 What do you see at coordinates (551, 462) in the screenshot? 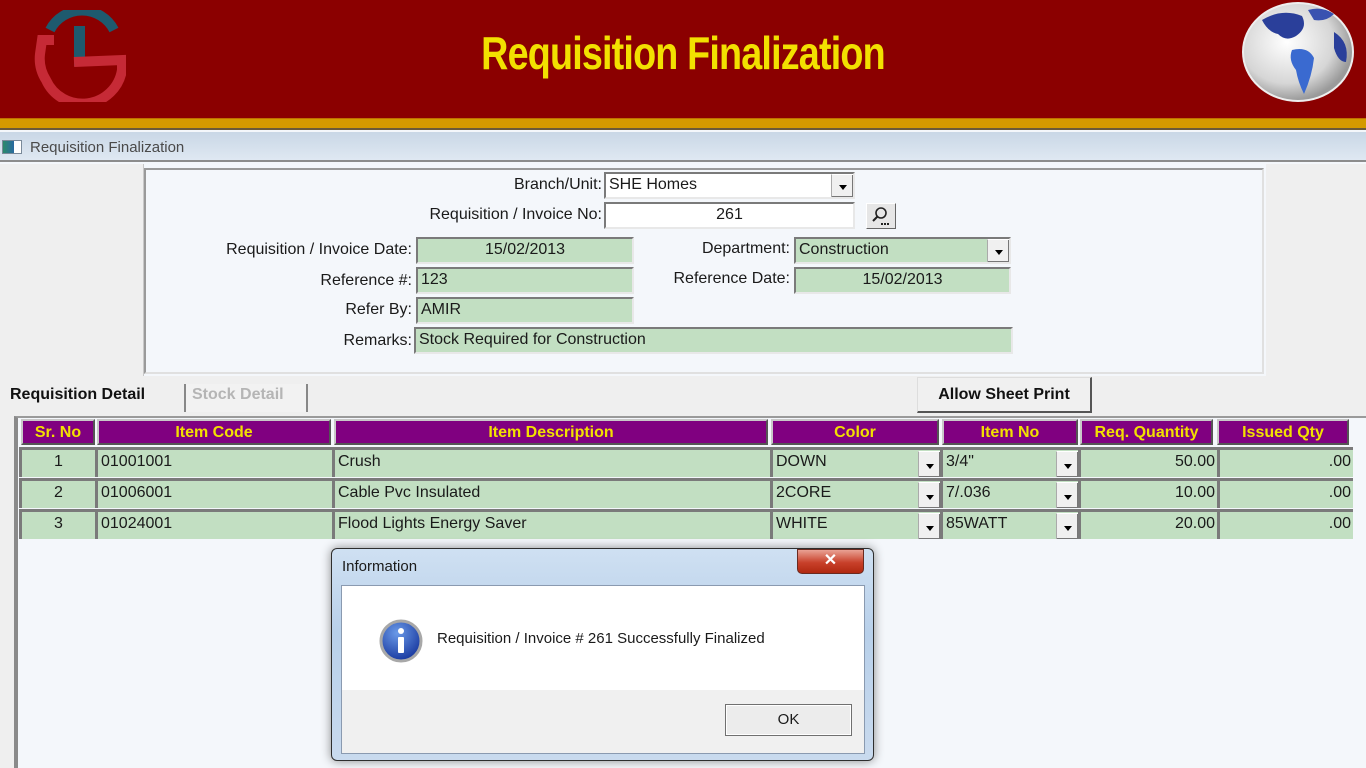
I see `cell-item-description: Crush` at bounding box center [551, 462].